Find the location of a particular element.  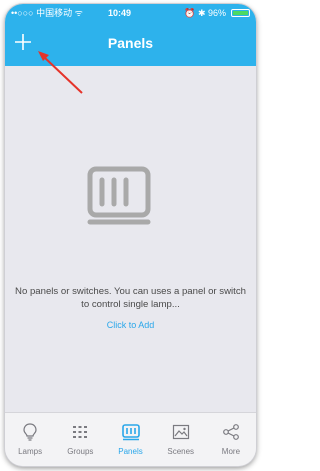

tab-label-lamps: Lamps is located at coordinates (30, 451).